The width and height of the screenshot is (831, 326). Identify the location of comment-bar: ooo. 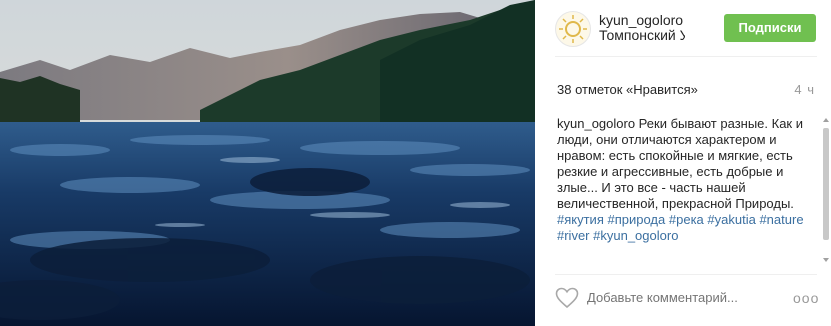
(690, 298).